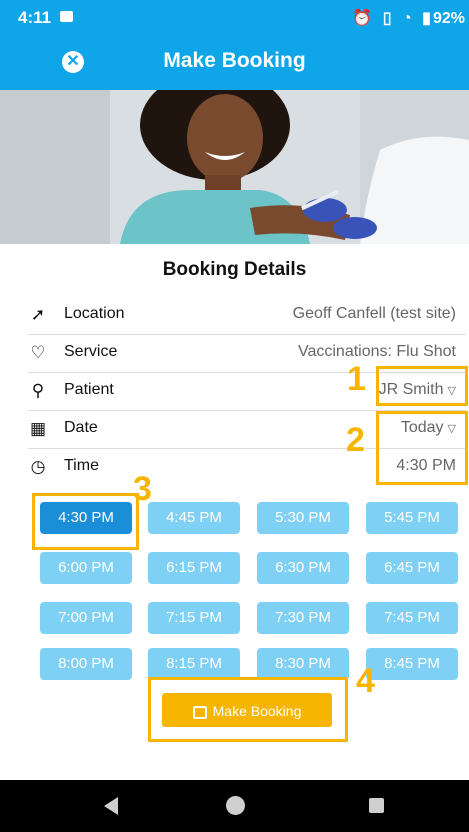 The width and height of the screenshot is (469, 832). What do you see at coordinates (38, 428) in the screenshot?
I see `calendar-icon: ▦` at bounding box center [38, 428].